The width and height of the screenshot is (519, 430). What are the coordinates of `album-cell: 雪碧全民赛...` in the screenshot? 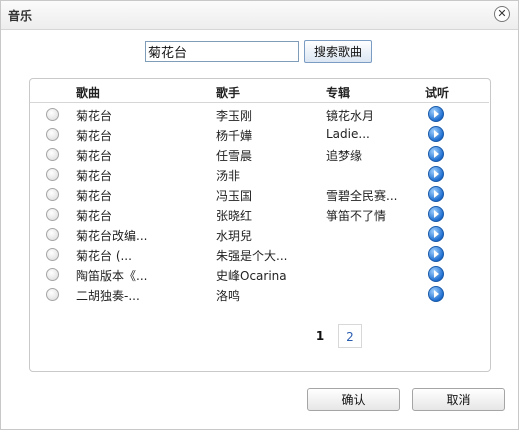 It's located at (362, 196).